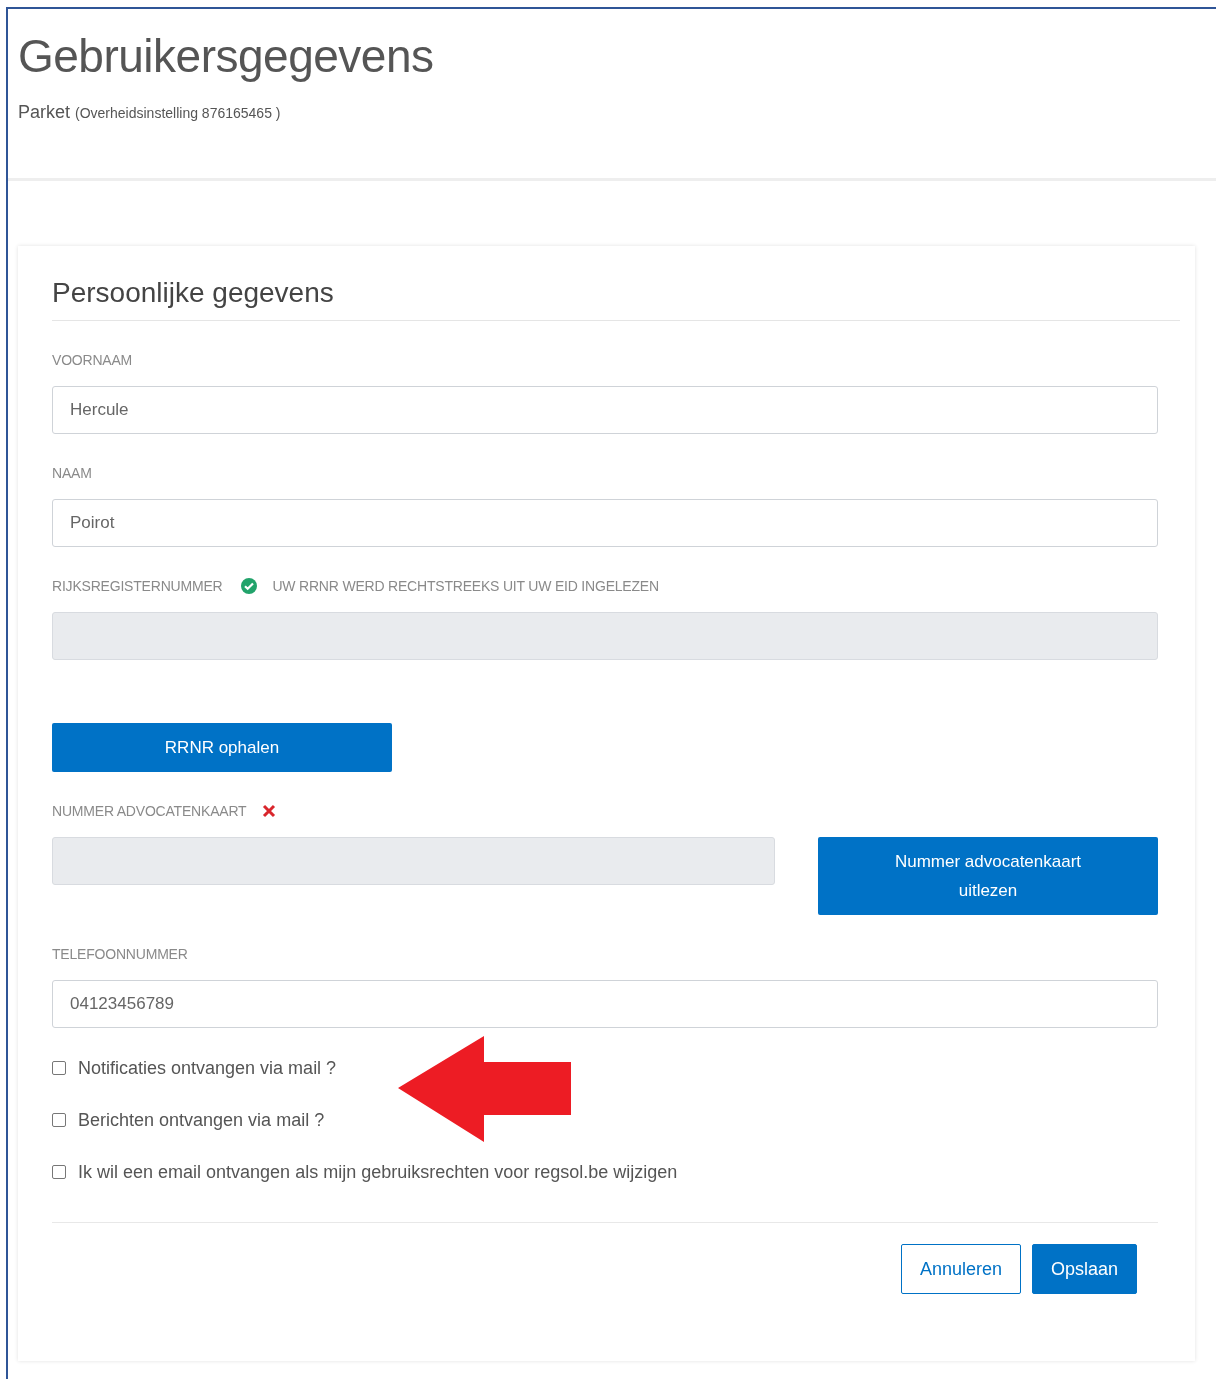  I want to click on checkbox-label: Ik wil een email ontvangen als mijn gebruiksrechten voor regsol.be wijzigen, so click(378, 1172).